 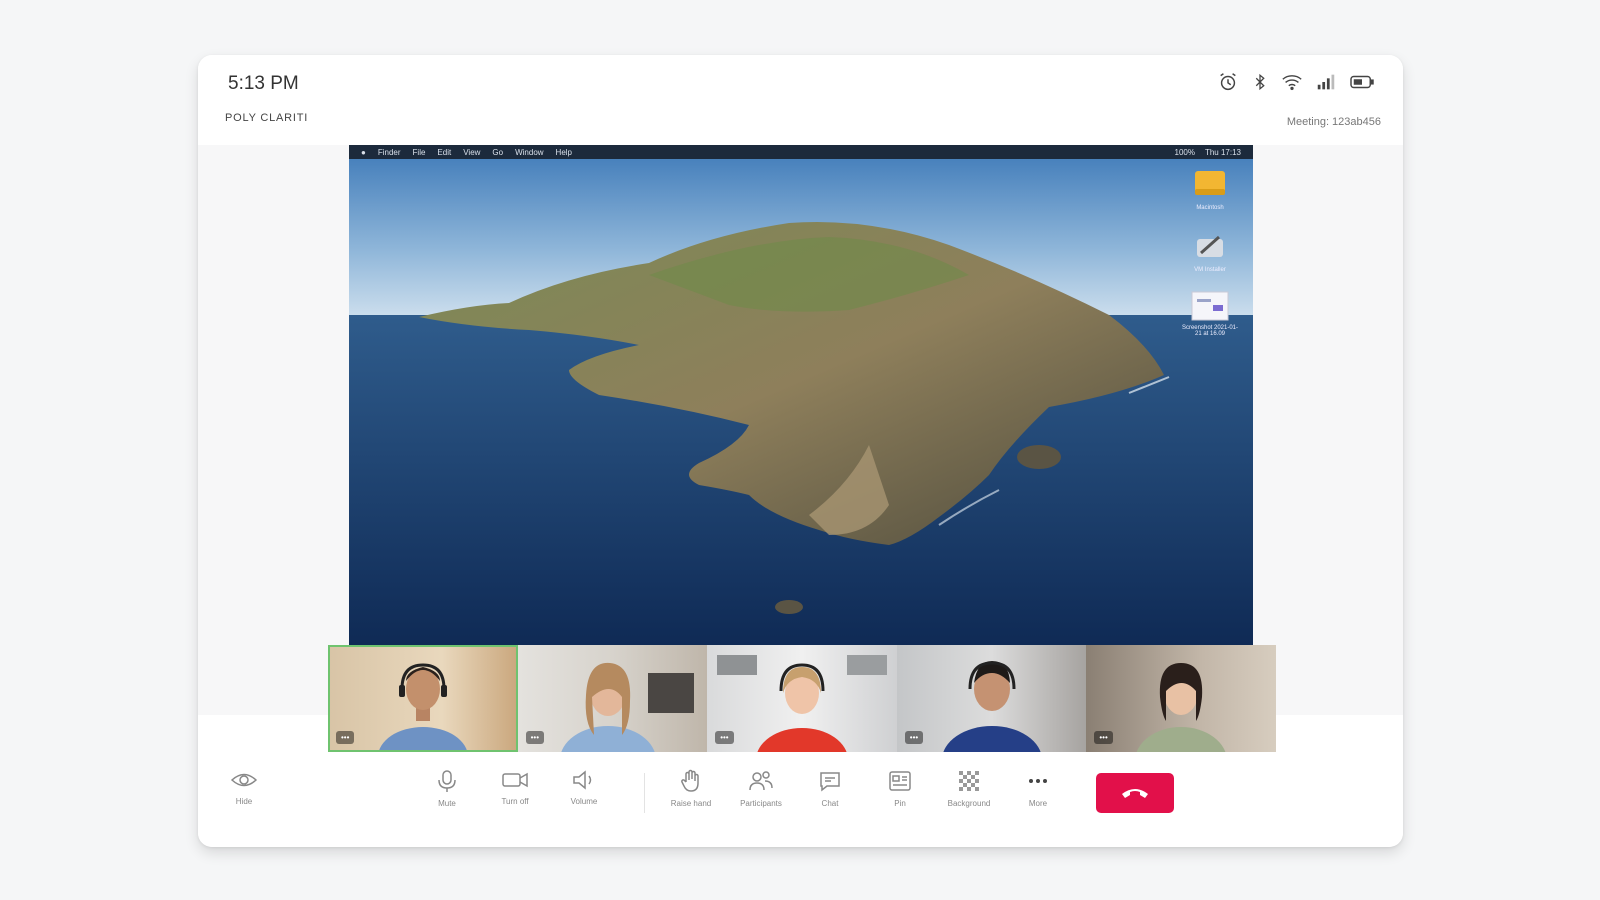 I want to click on pin-button: Pin, so click(x=900, y=788).